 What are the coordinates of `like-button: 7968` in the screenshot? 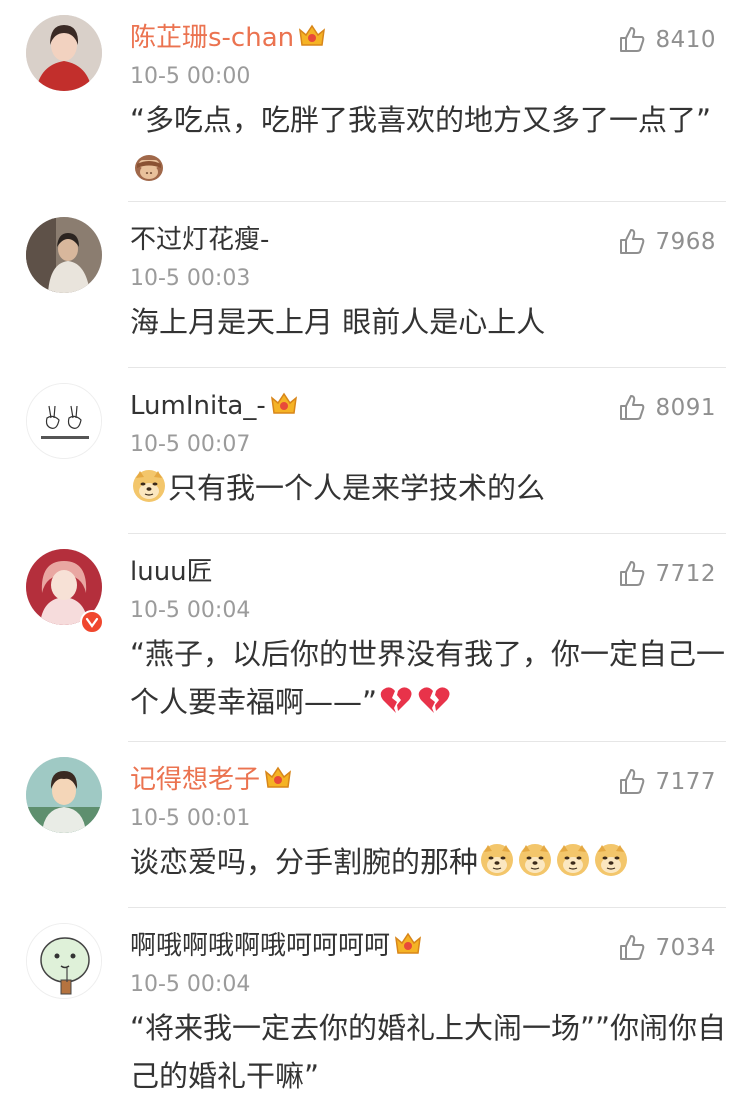 It's located at (666, 242).